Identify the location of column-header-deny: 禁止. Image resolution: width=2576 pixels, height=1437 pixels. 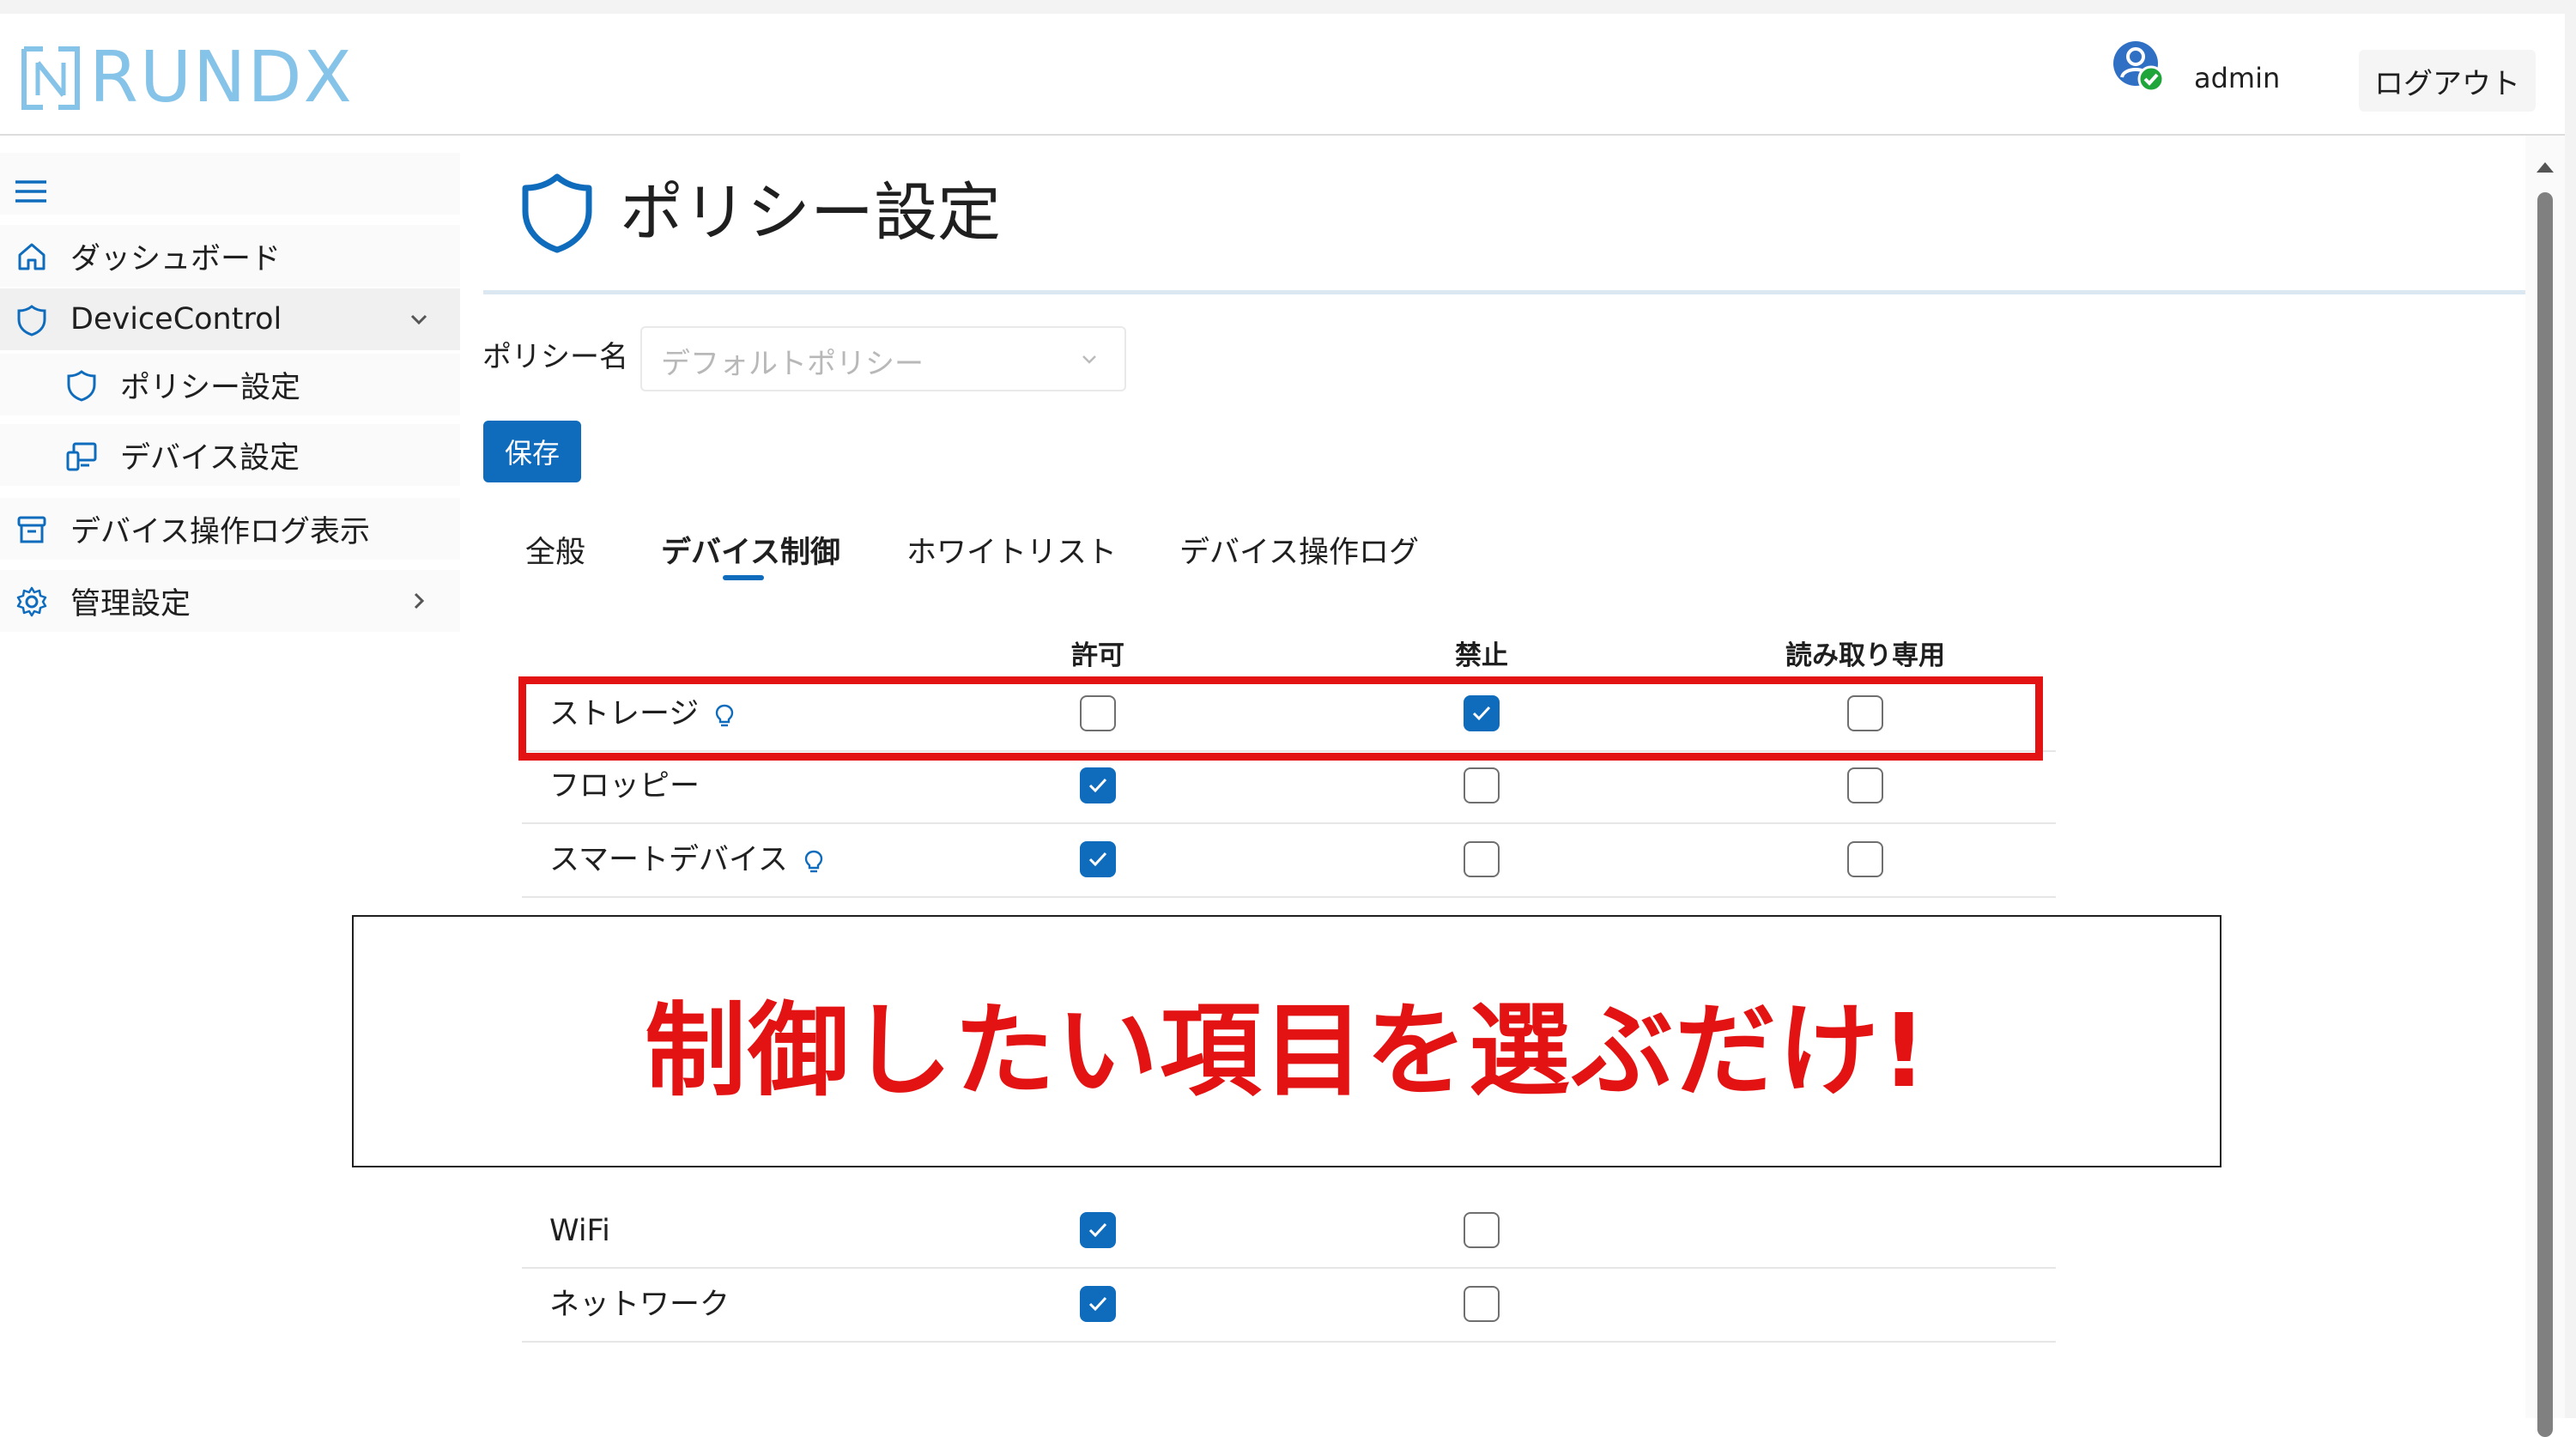
(1481, 656).